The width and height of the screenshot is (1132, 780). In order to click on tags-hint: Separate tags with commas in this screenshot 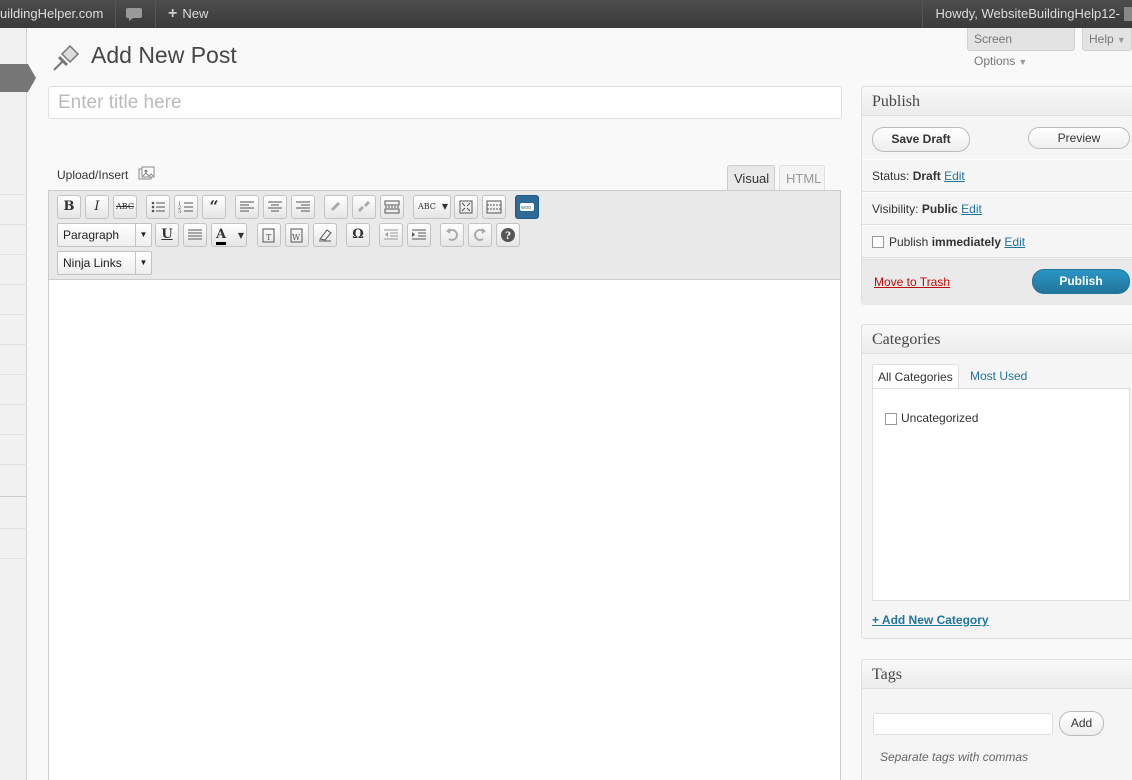, I will do `click(954, 757)`.